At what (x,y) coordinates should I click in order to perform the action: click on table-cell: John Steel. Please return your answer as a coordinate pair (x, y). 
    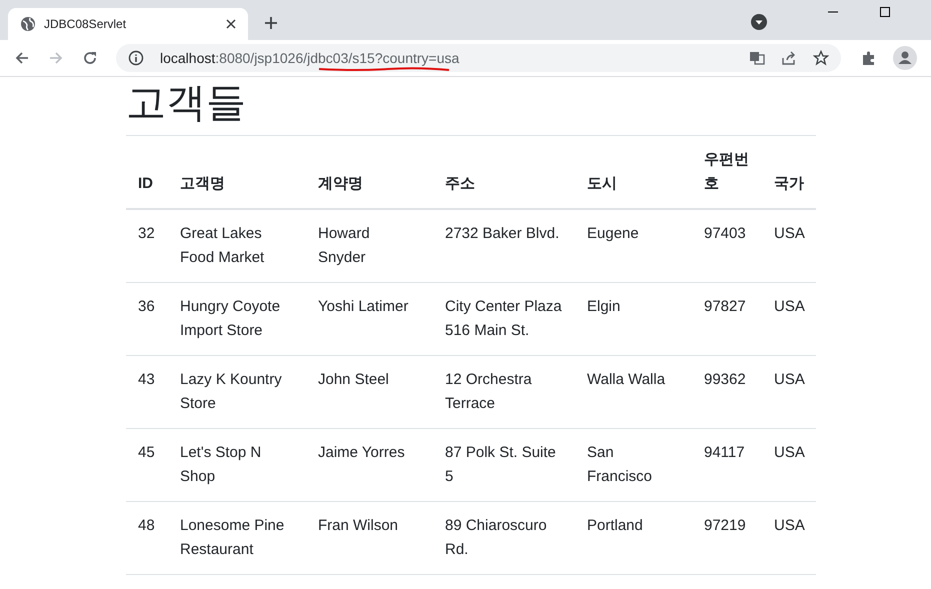
    Looking at the image, I should click on (353, 379).